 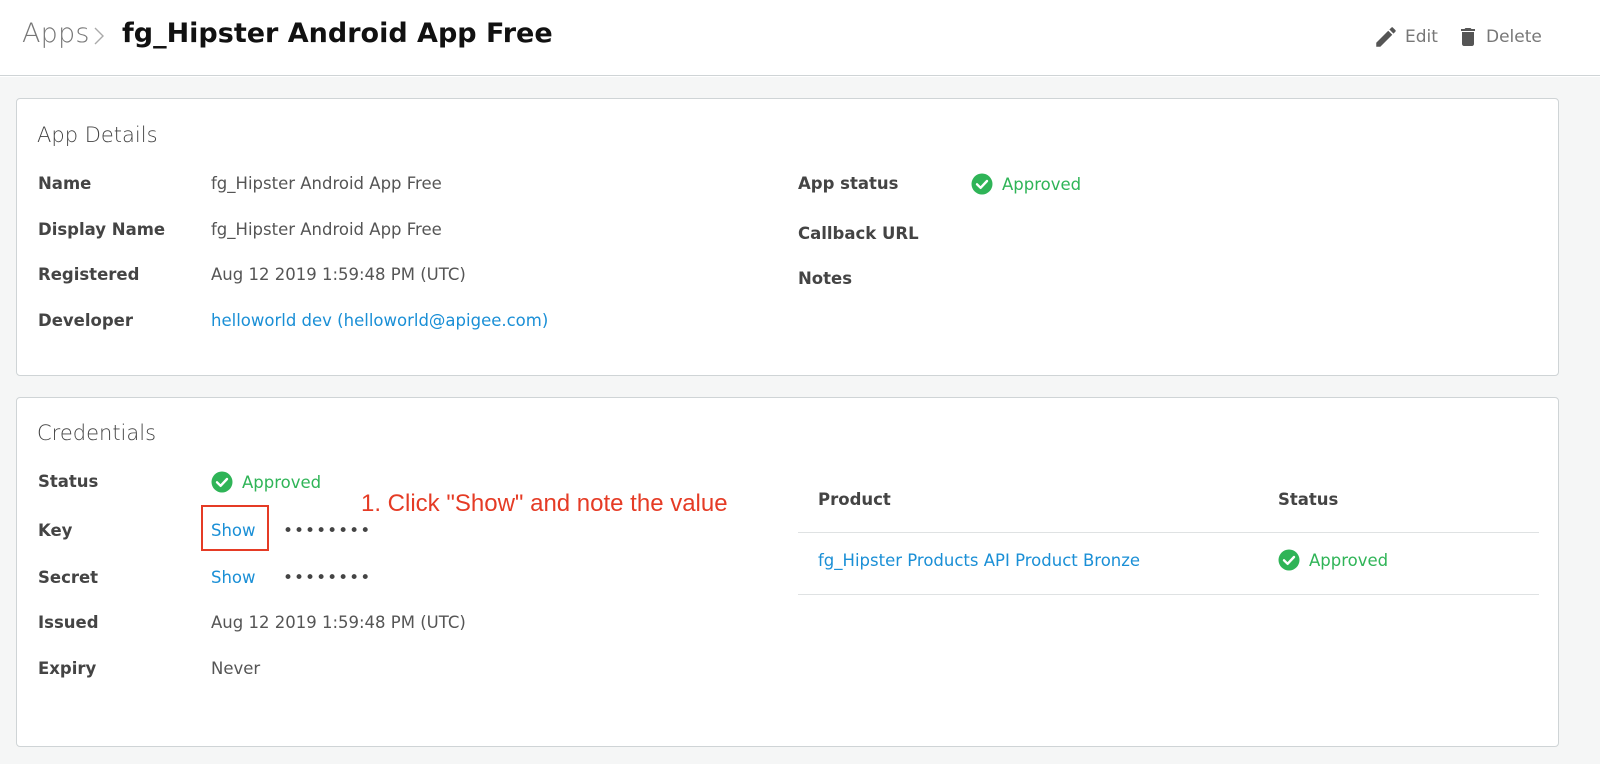 What do you see at coordinates (85, 320) in the screenshot?
I see `developer-label: Developer` at bounding box center [85, 320].